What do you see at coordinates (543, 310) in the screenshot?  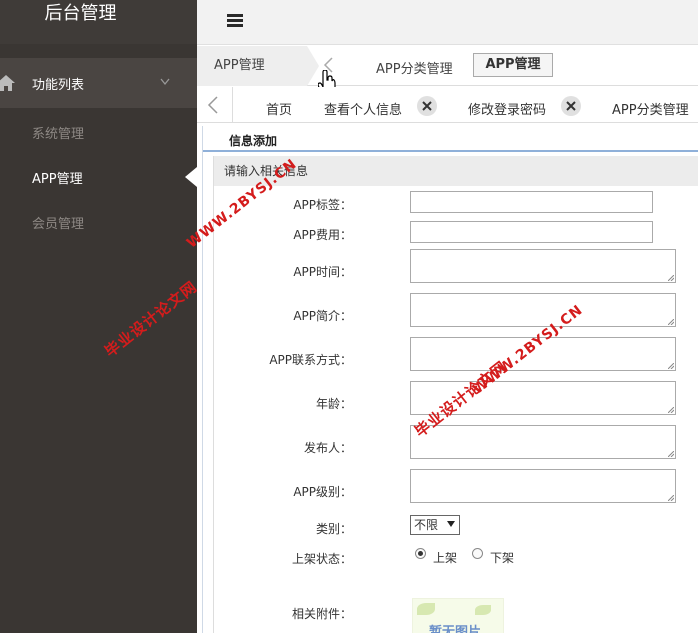 I see `textarea-intro` at bounding box center [543, 310].